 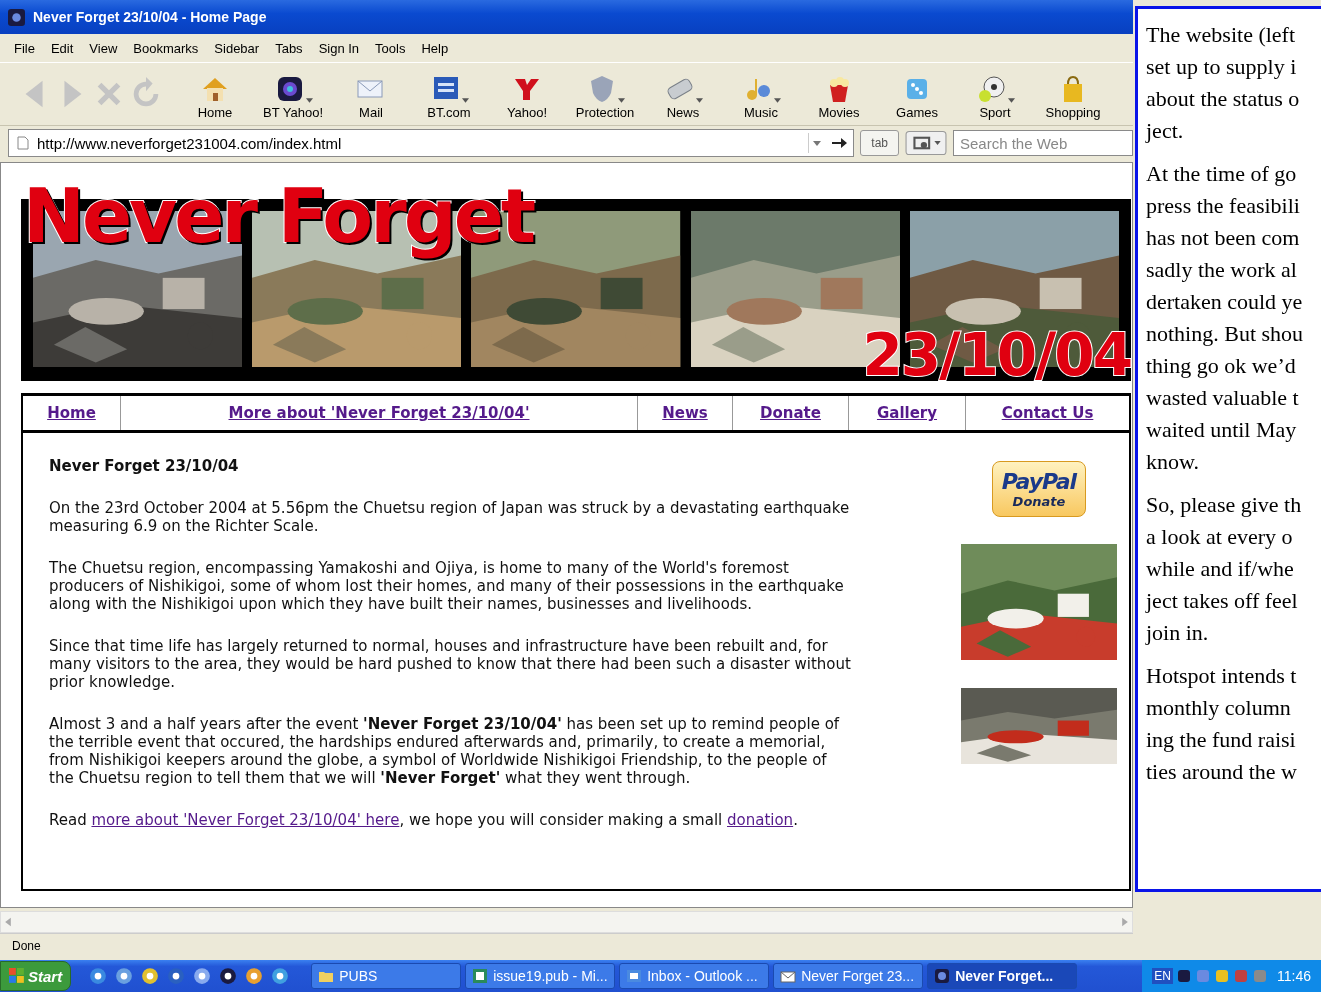 I want to click on text-line: know., so click(x=1173, y=462).